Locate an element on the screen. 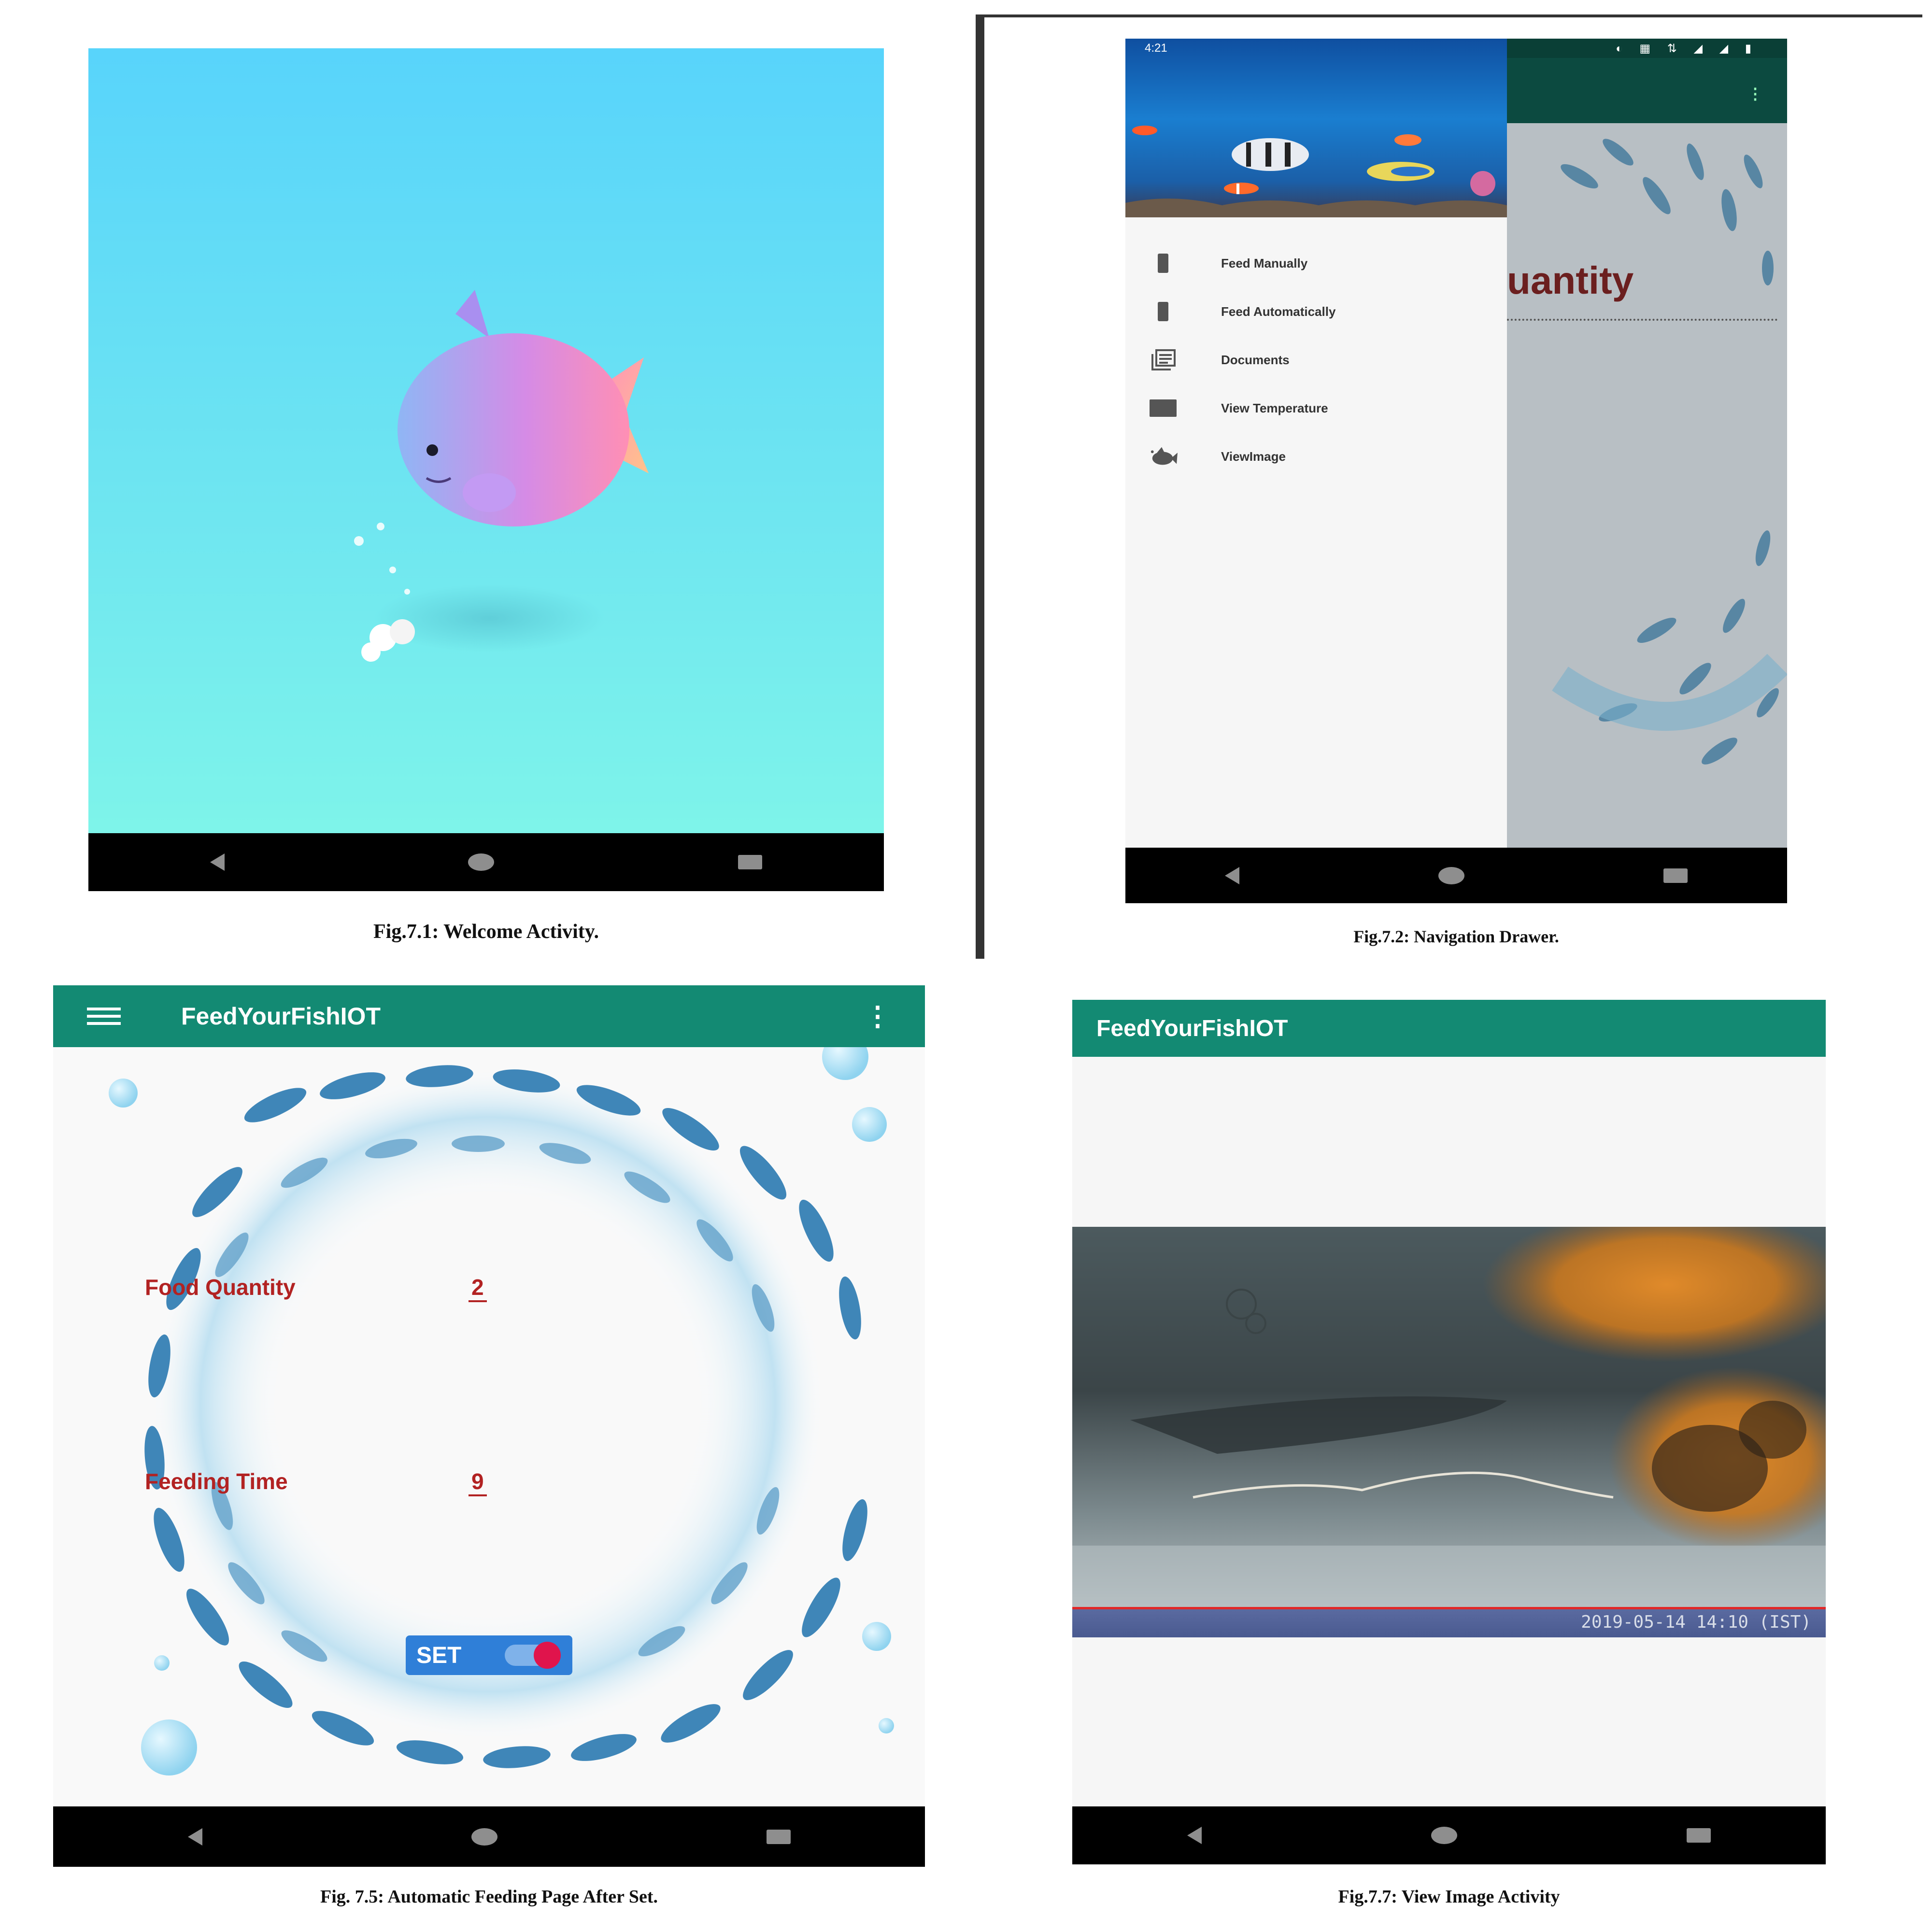 This screenshot has width=1932, height=1932. drawer-header-image: 4:21 is located at coordinates (1316, 128).